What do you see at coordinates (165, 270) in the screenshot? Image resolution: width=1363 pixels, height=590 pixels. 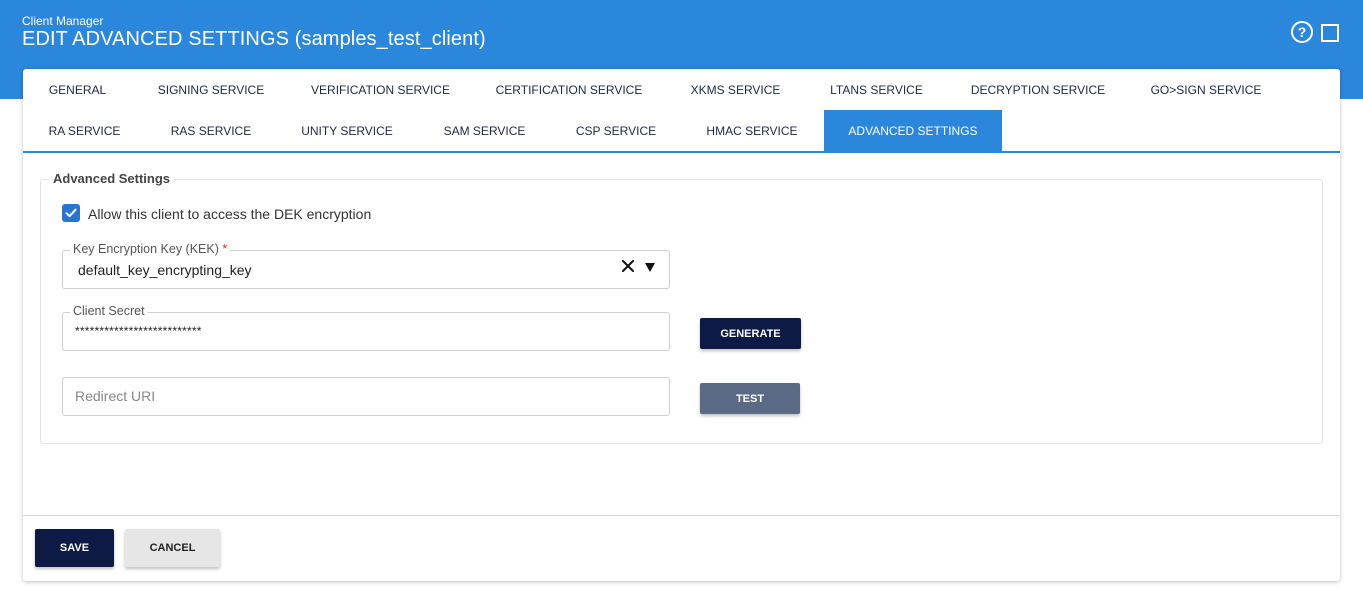 I see `kek-value: default_key_encrypting_key` at bounding box center [165, 270].